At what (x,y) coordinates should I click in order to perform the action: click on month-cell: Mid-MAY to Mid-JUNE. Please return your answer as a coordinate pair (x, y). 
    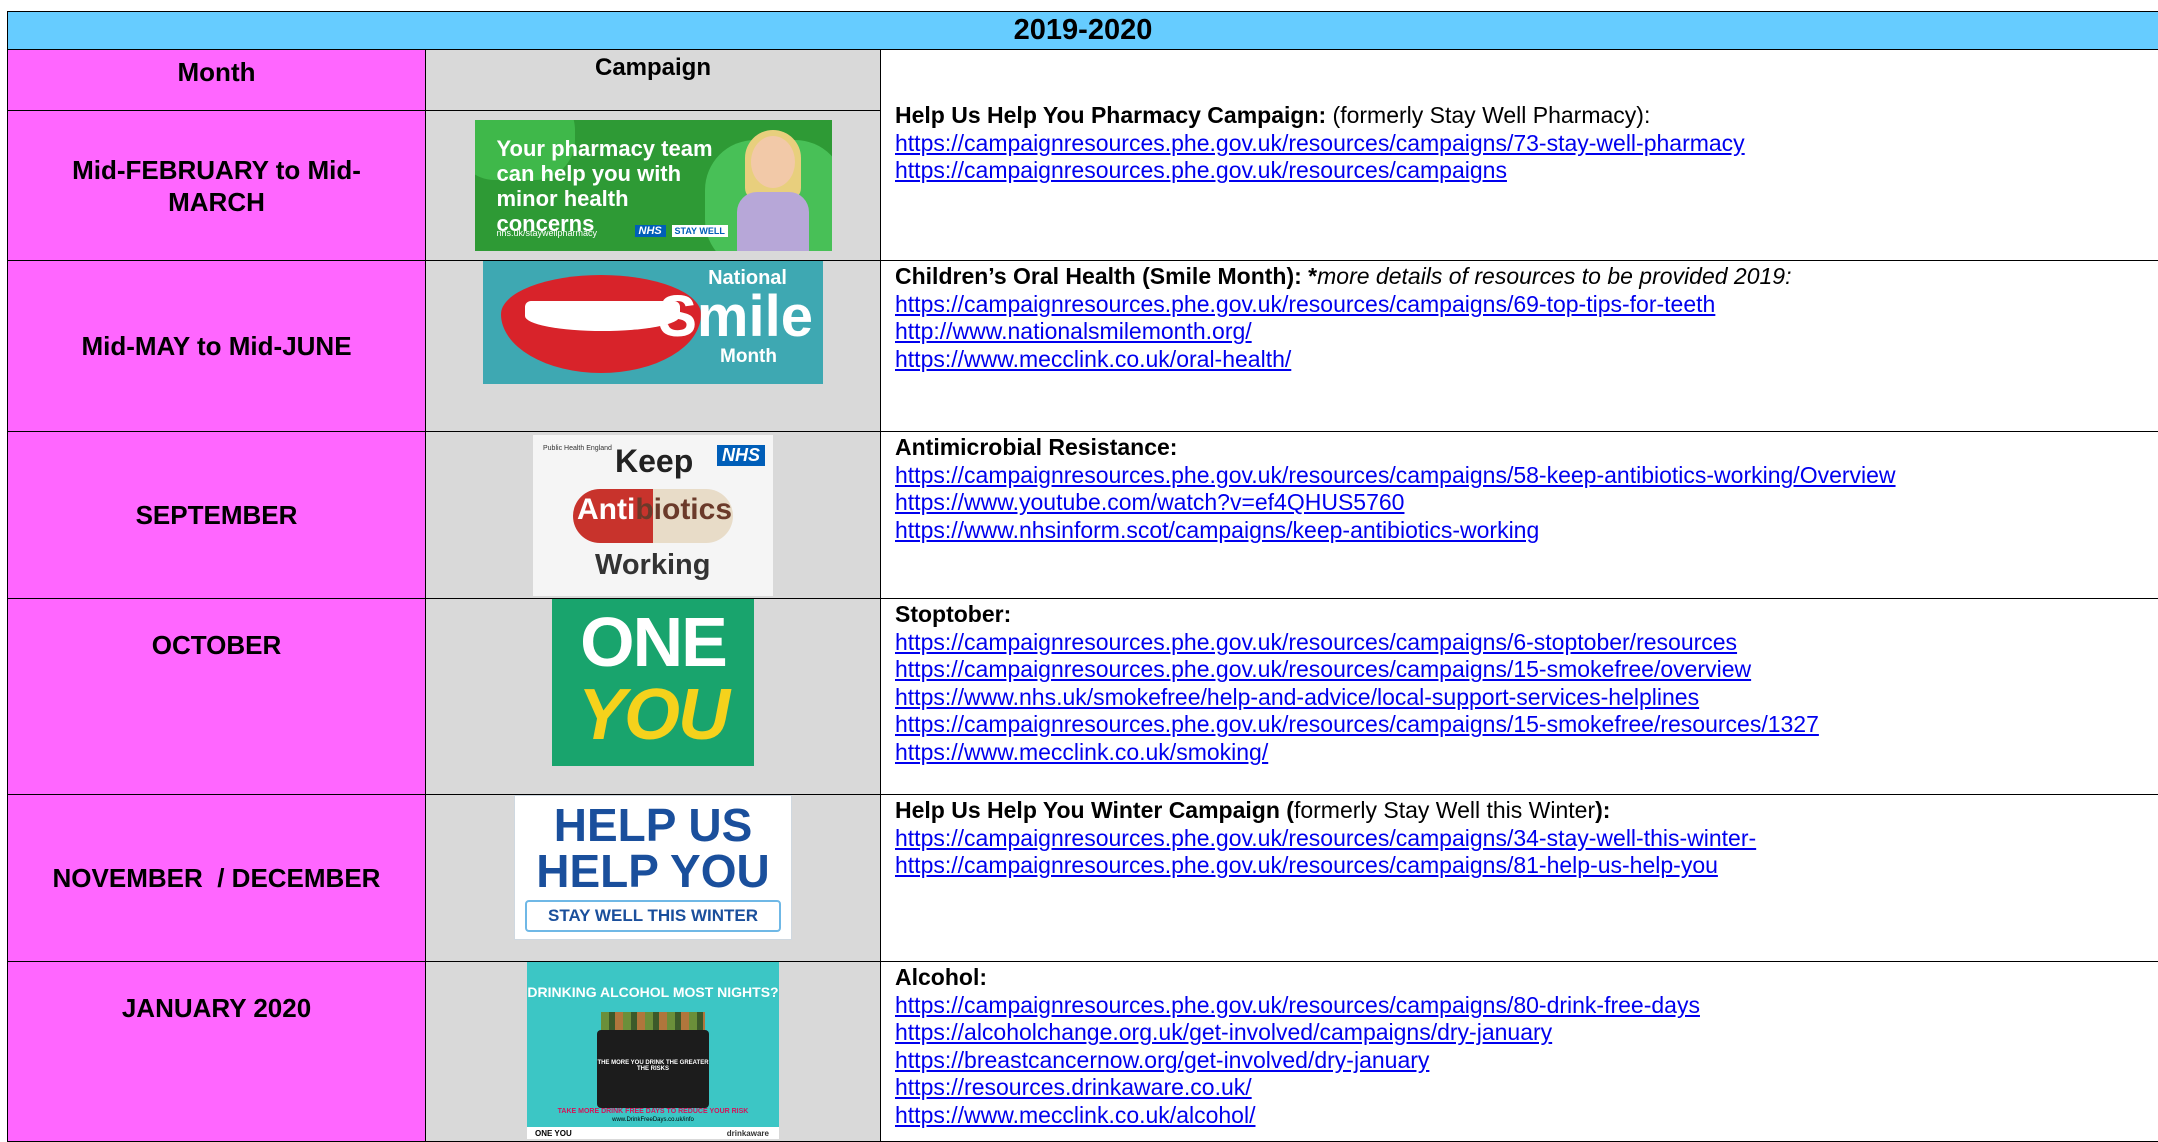
    Looking at the image, I should click on (216, 346).